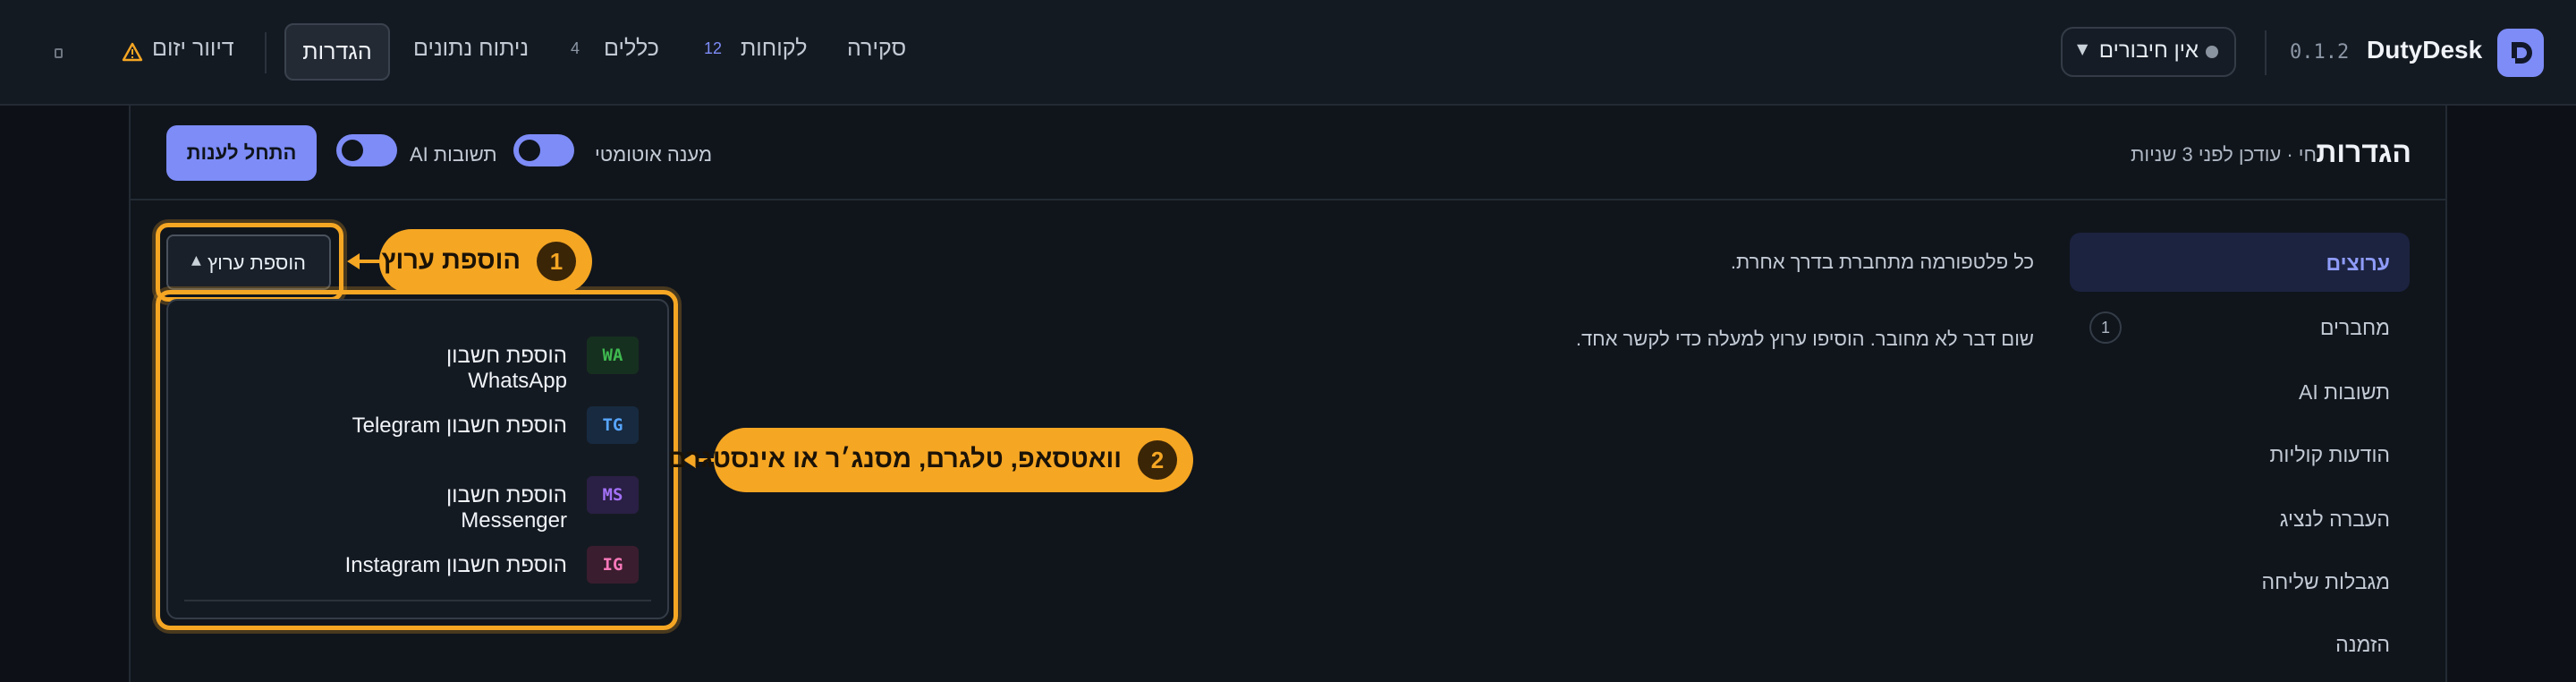 The height and width of the screenshot is (682, 2576). I want to click on status-dot-icon, so click(2212, 52).